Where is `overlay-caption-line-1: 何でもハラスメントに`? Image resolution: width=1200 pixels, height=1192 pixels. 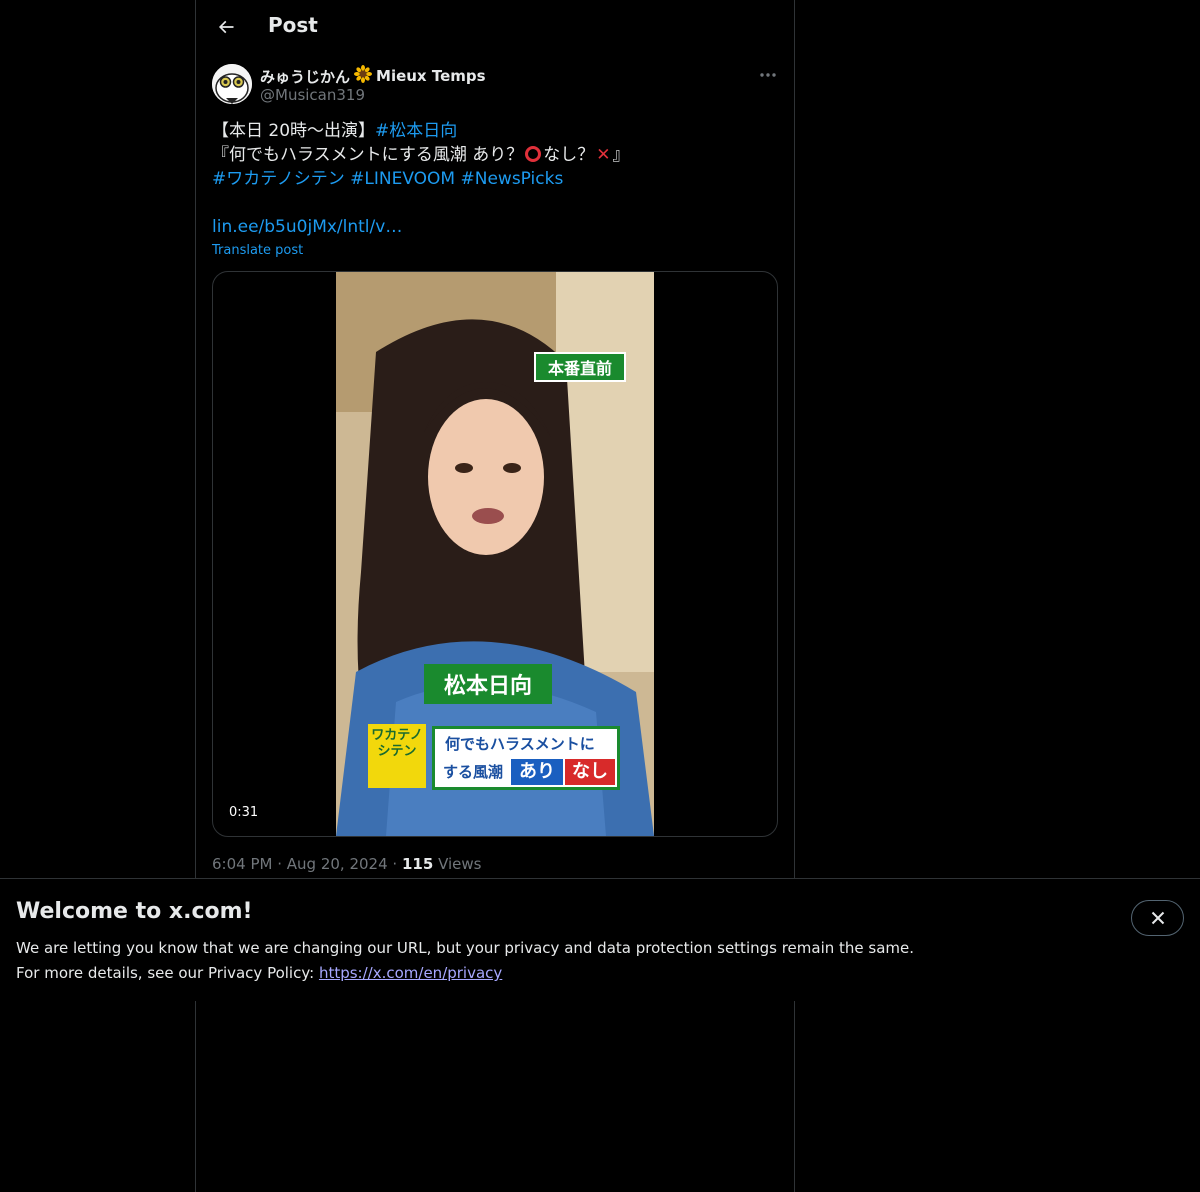
overlay-caption-line-1: 何でもハラスメントに is located at coordinates (520, 744).